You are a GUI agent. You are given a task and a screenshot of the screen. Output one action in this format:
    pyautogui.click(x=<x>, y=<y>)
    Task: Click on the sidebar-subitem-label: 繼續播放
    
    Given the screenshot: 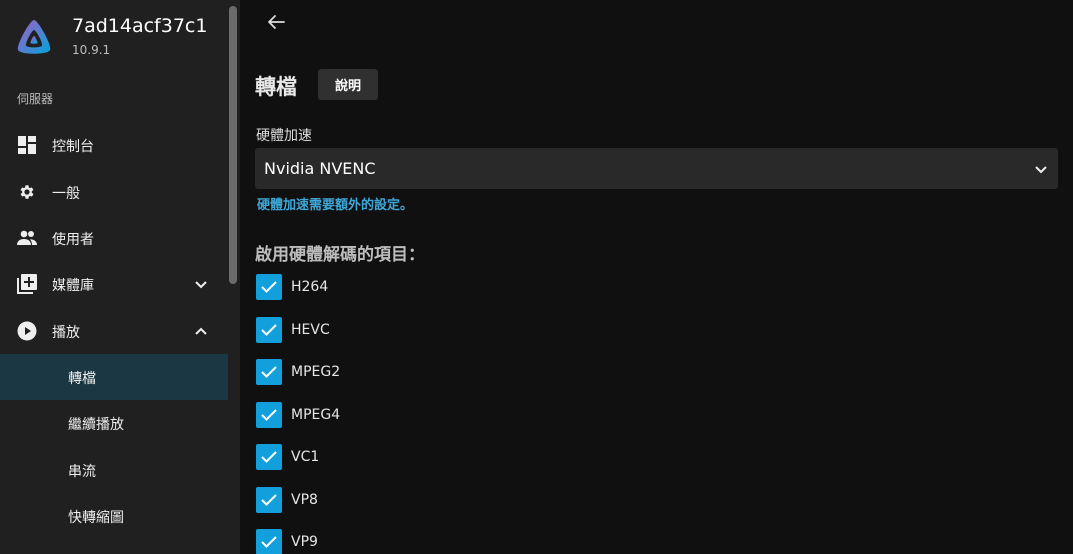 What is the action you would take?
    pyautogui.click(x=96, y=425)
    